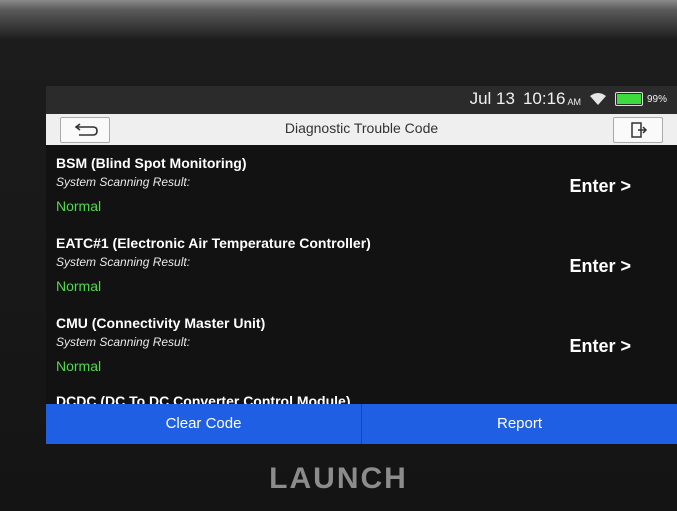 The width and height of the screenshot is (677, 511). What do you see at coordinates (519, 424) in the screenshot?
I see `report-button: Report` at bounding box center [519, 424].